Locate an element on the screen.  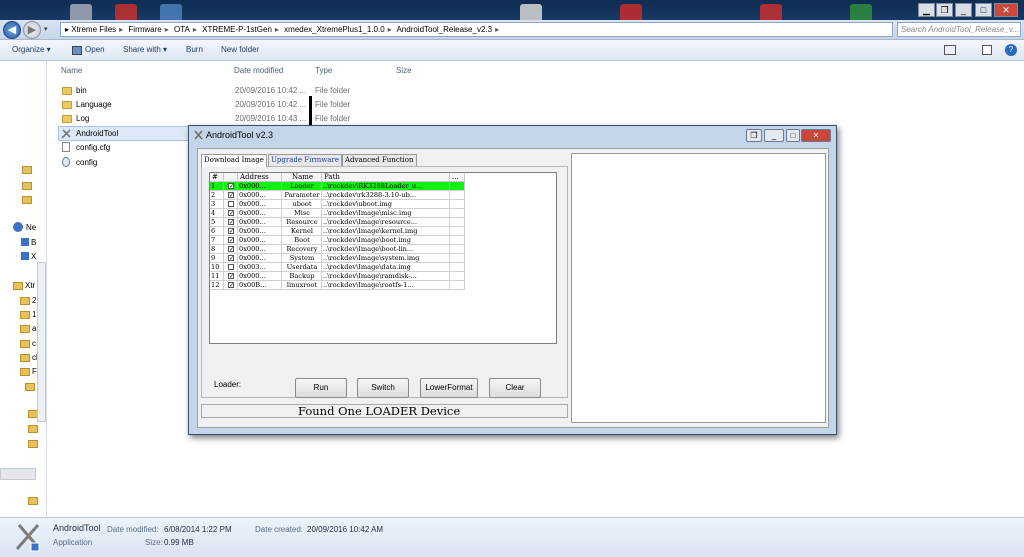
breadcrumb-item: xmedex_XtremePlus1_1.0.0 is located at coordinates (334, 29).